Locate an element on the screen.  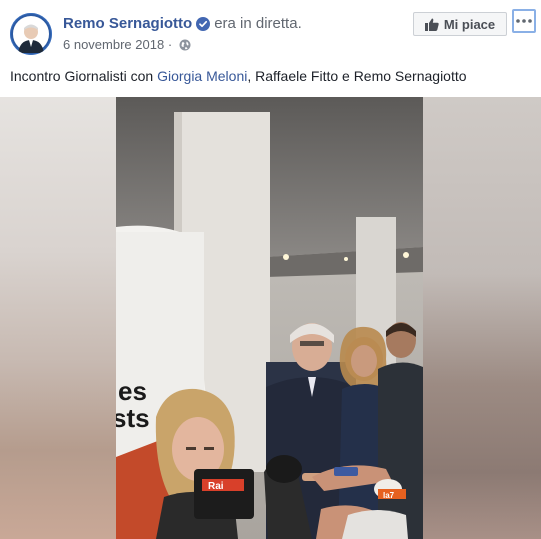
more-options-button is located at coordinates (524, 21).